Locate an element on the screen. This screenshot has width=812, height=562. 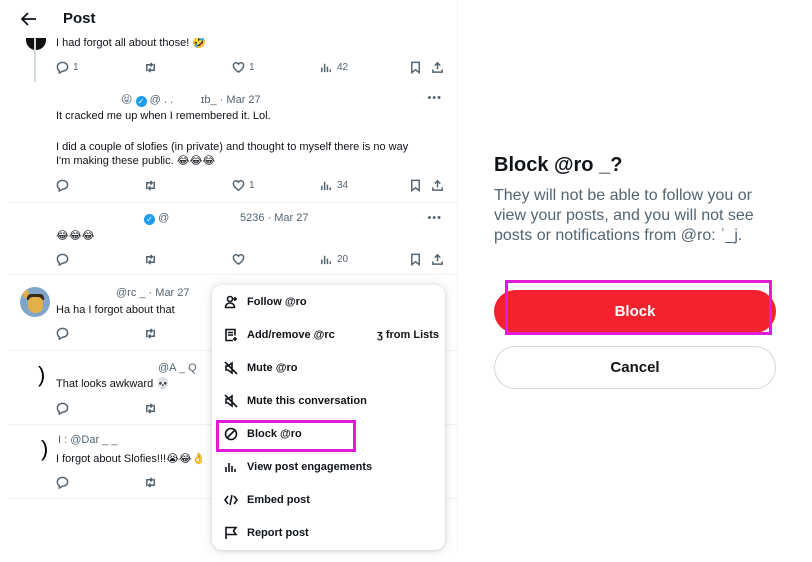
page-header: Post is located at coordinates (158, 19).